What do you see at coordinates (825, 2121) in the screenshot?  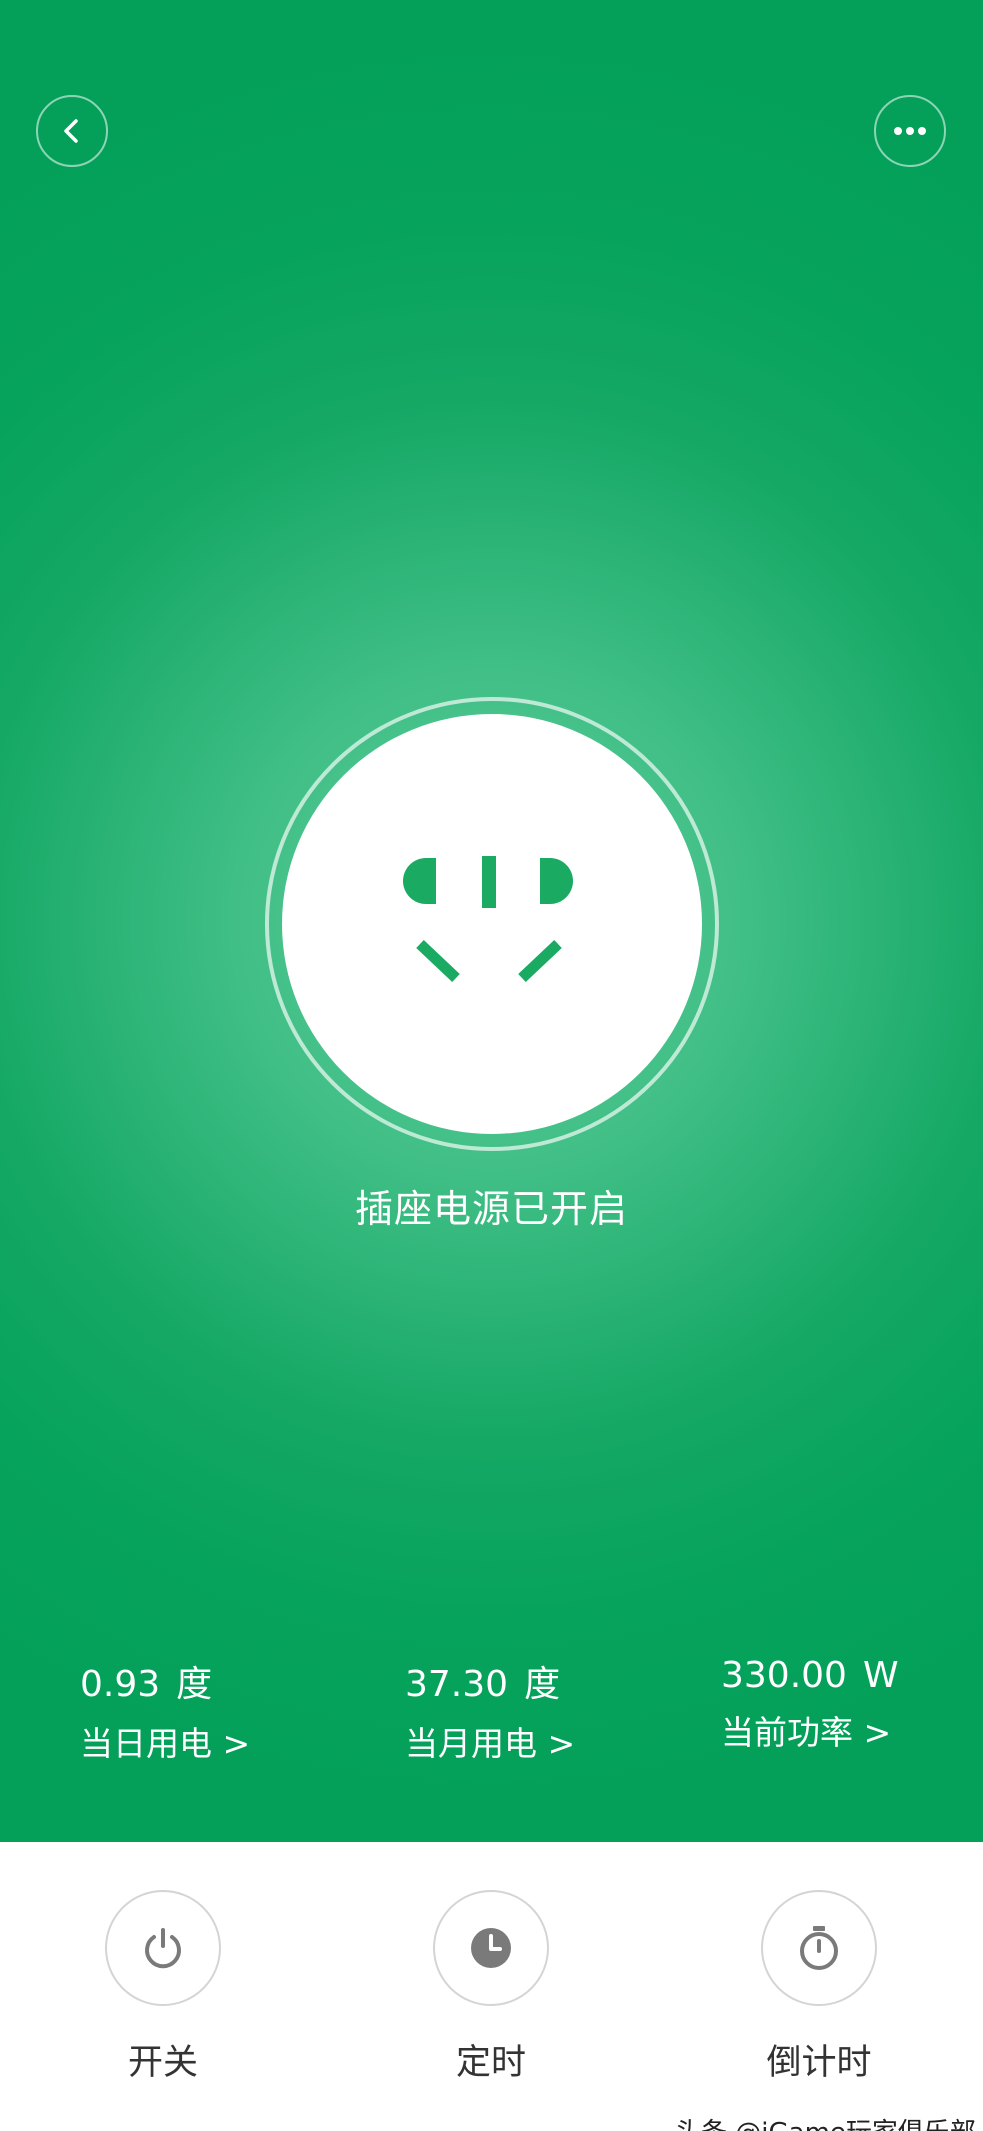 I see `watermark-text: 头条 @iGame玩家俱乐部` at bounding box center [825, 2121].